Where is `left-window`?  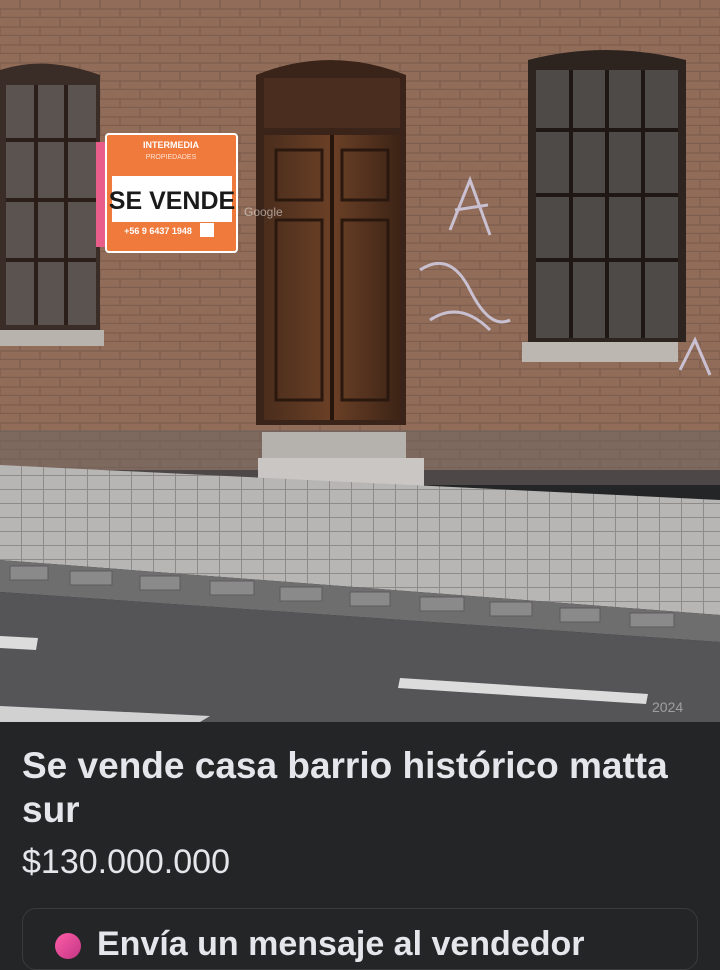 left-window is located at coordinates (52, 204).